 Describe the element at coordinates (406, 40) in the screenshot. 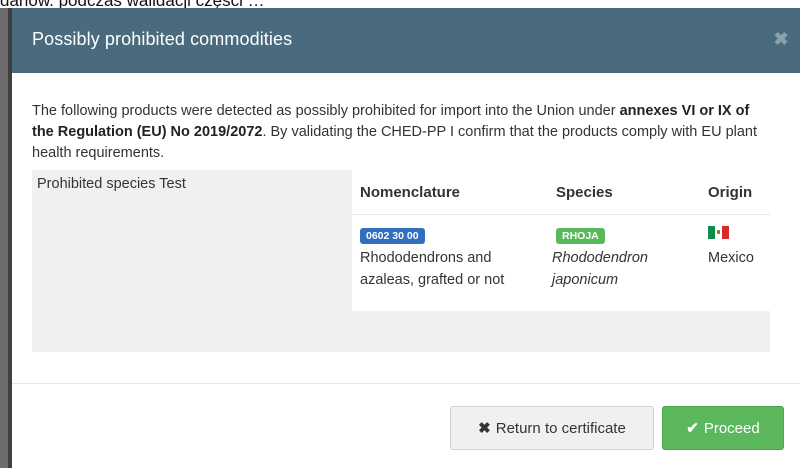

I see `dialog-header: Possibly prohibited commodities ✖` at that location.